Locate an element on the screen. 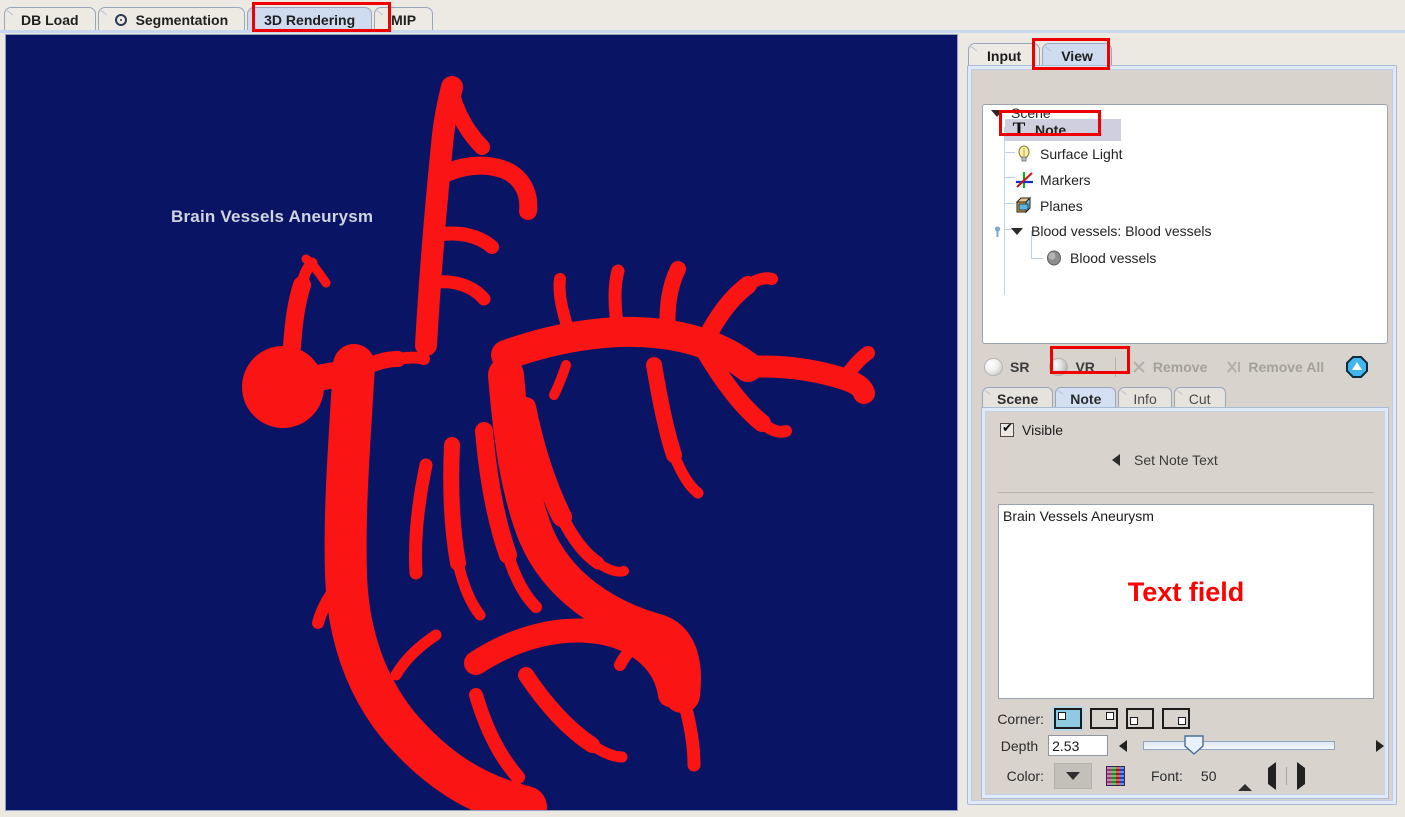  corner-button-top-left is located at coordinates (1068, 718).